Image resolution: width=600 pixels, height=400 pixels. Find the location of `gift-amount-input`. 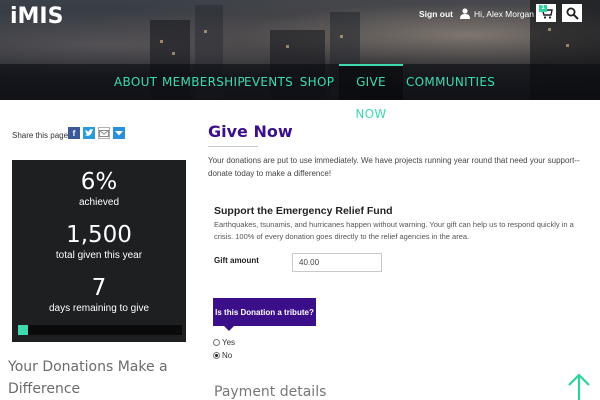

gift-amount-input is located at coordinates (337, 262).